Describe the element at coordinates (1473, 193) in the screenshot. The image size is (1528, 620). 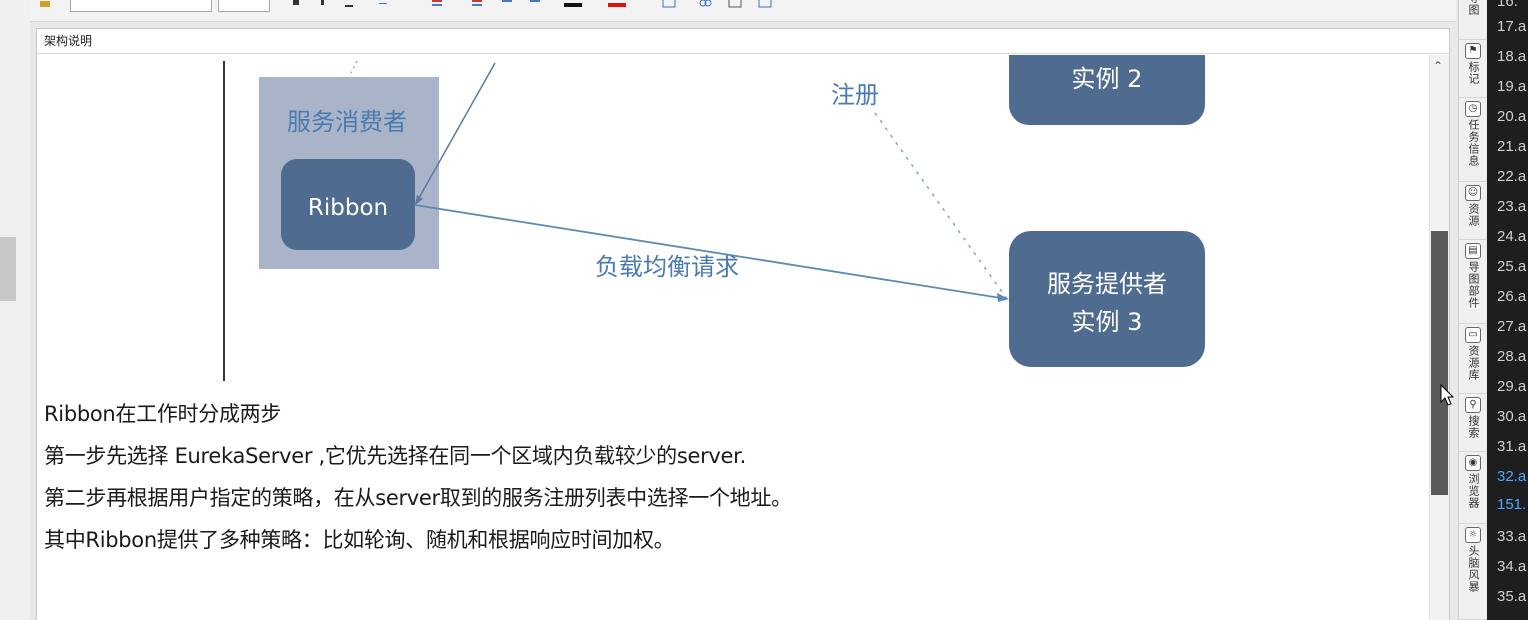
I see `resource-icon: ☺` at that location.